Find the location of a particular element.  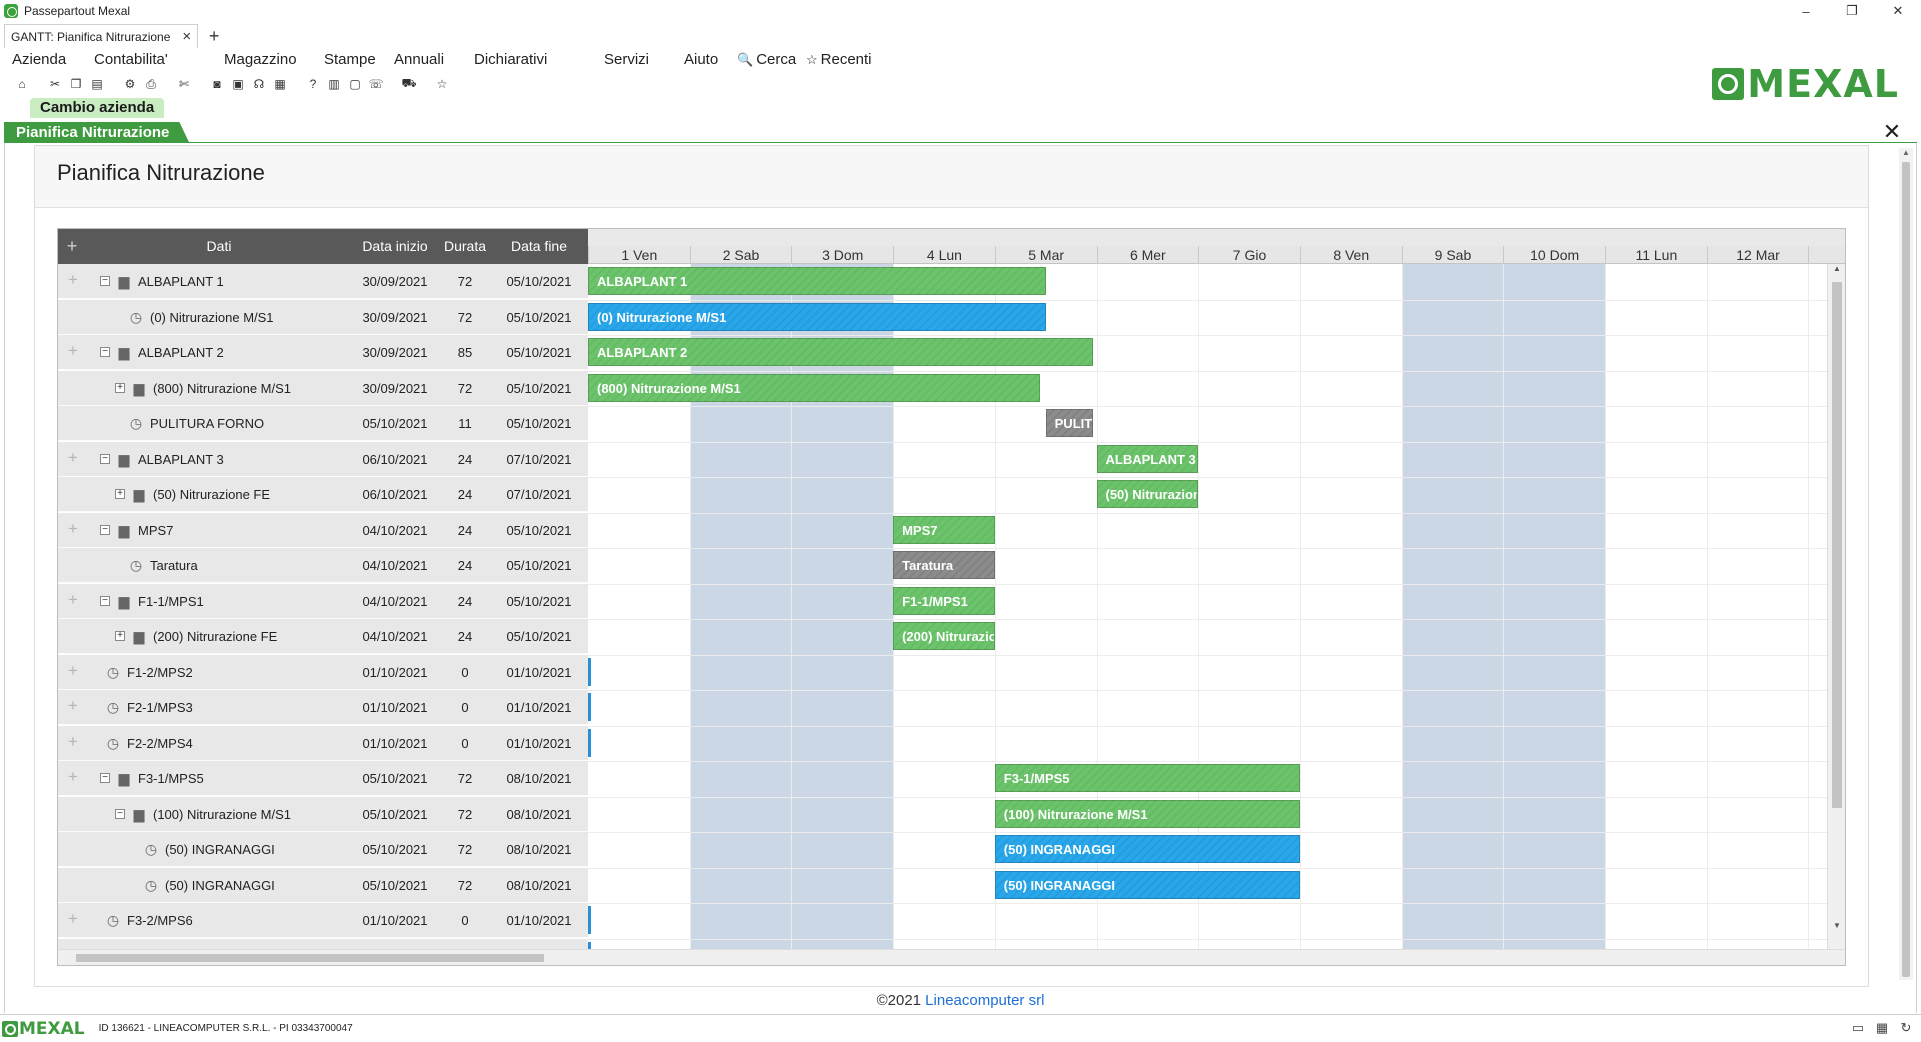

scroll-up-icon: ▲ is located at coordinates (1906, 154).